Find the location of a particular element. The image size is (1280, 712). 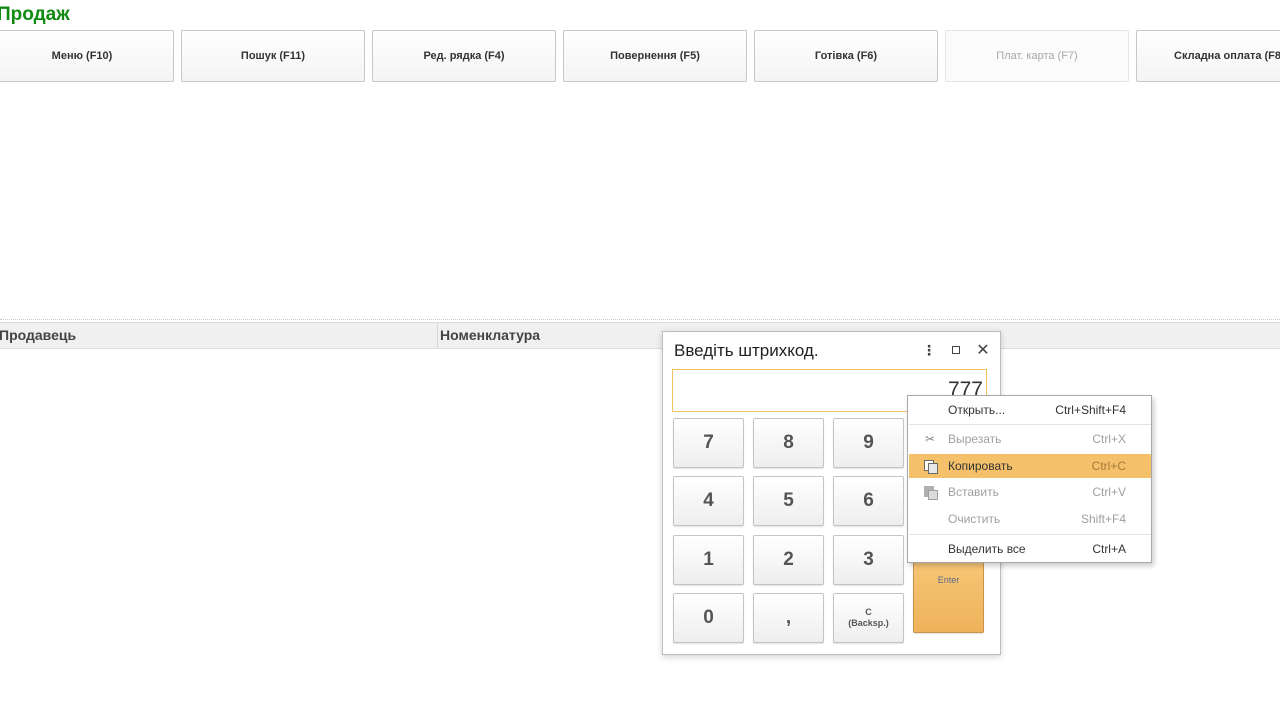

ctx-item-label: Выделить все is located at coordinates (987, 549).